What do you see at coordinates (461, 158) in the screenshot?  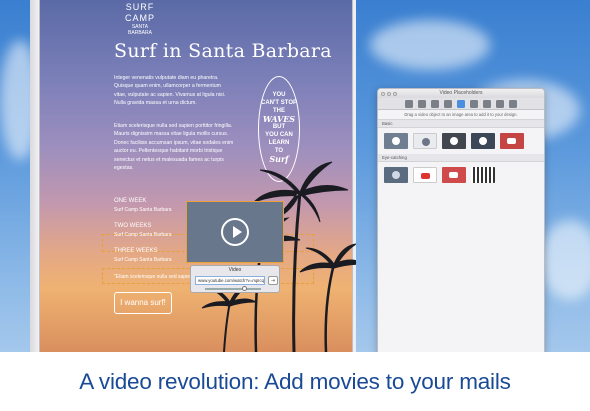 I see `section-eye-catching: Eye-catching` at bounding box center [461, 158].